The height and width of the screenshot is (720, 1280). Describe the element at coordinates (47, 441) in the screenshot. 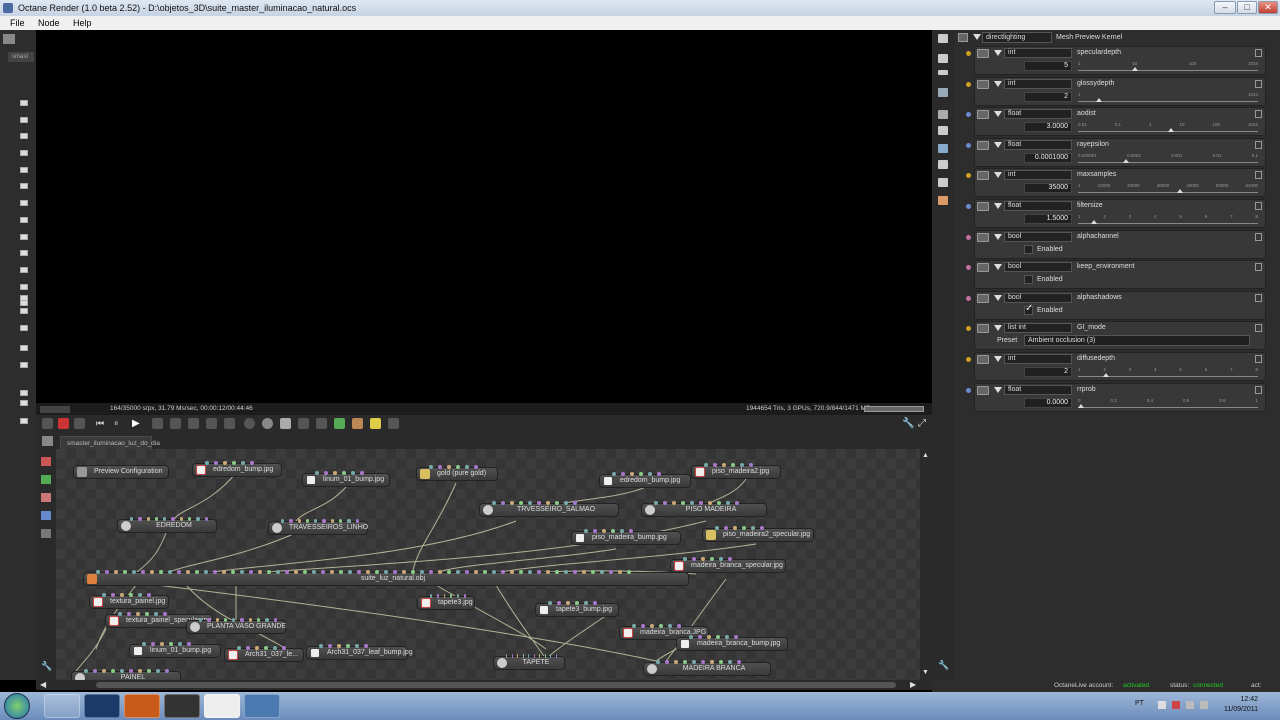

I see `node-graph-icon` at that location.